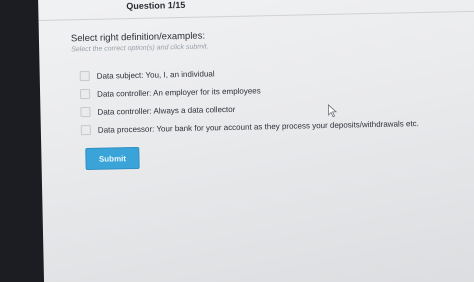 The width and height of the screenshot is (474, 282). I want to click on quiz-header: Question 1/15, so click(256, 10).